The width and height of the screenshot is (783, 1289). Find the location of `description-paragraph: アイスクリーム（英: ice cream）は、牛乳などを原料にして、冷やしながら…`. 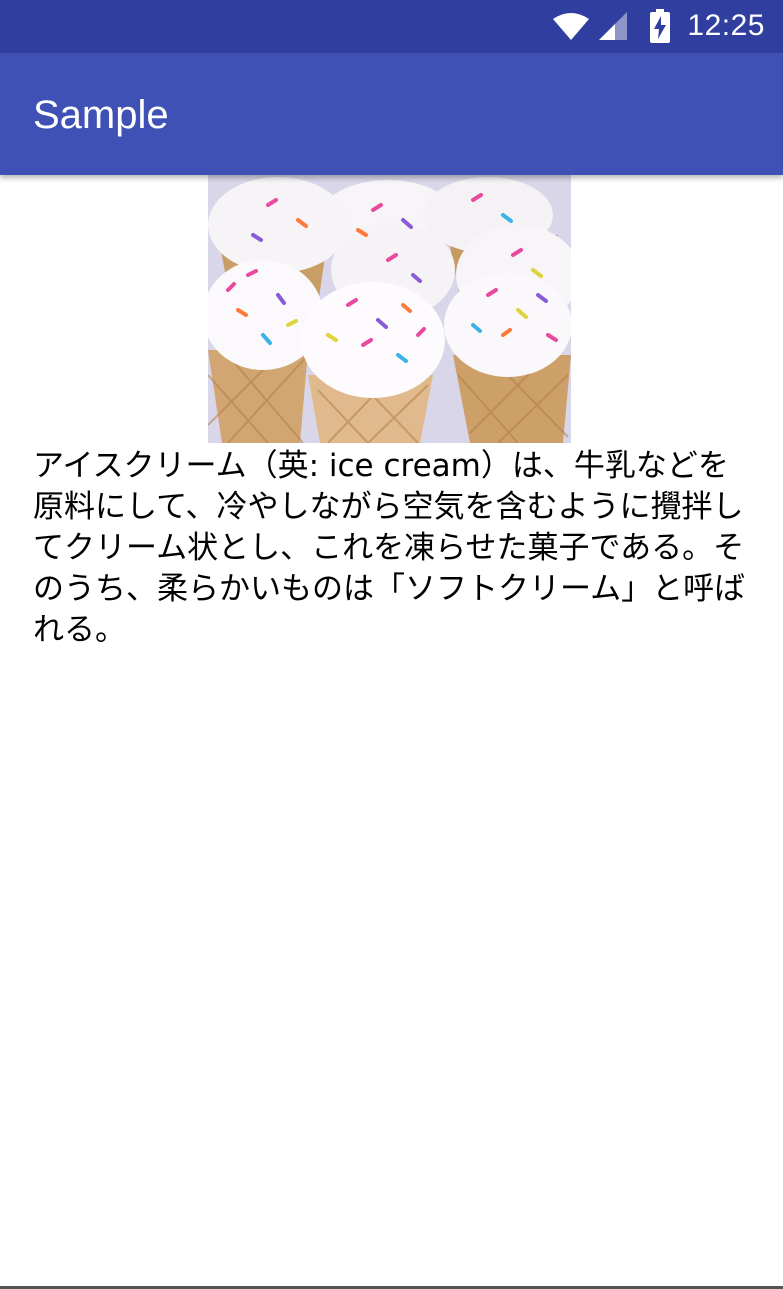

description-paragraph: アイスクリーム（英: ice cream）は、牛乳などを原料にして、冷やしながら… is located at coordinates (389, 548).